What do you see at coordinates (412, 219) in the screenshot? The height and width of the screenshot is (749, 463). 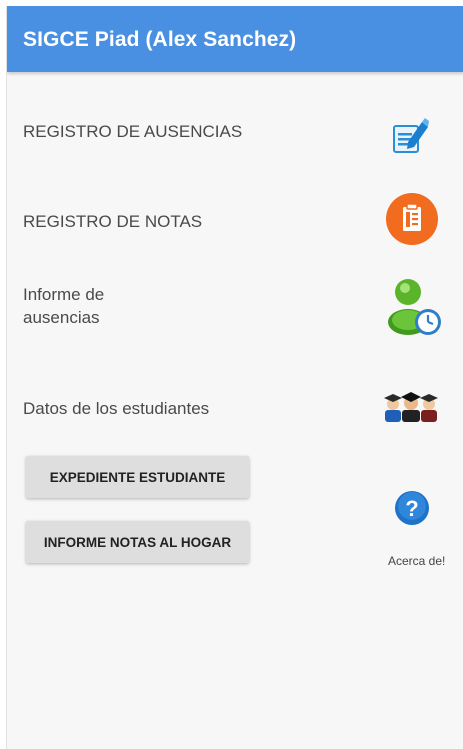 I see `clipboard-icon` at bounding box center [412, 219].